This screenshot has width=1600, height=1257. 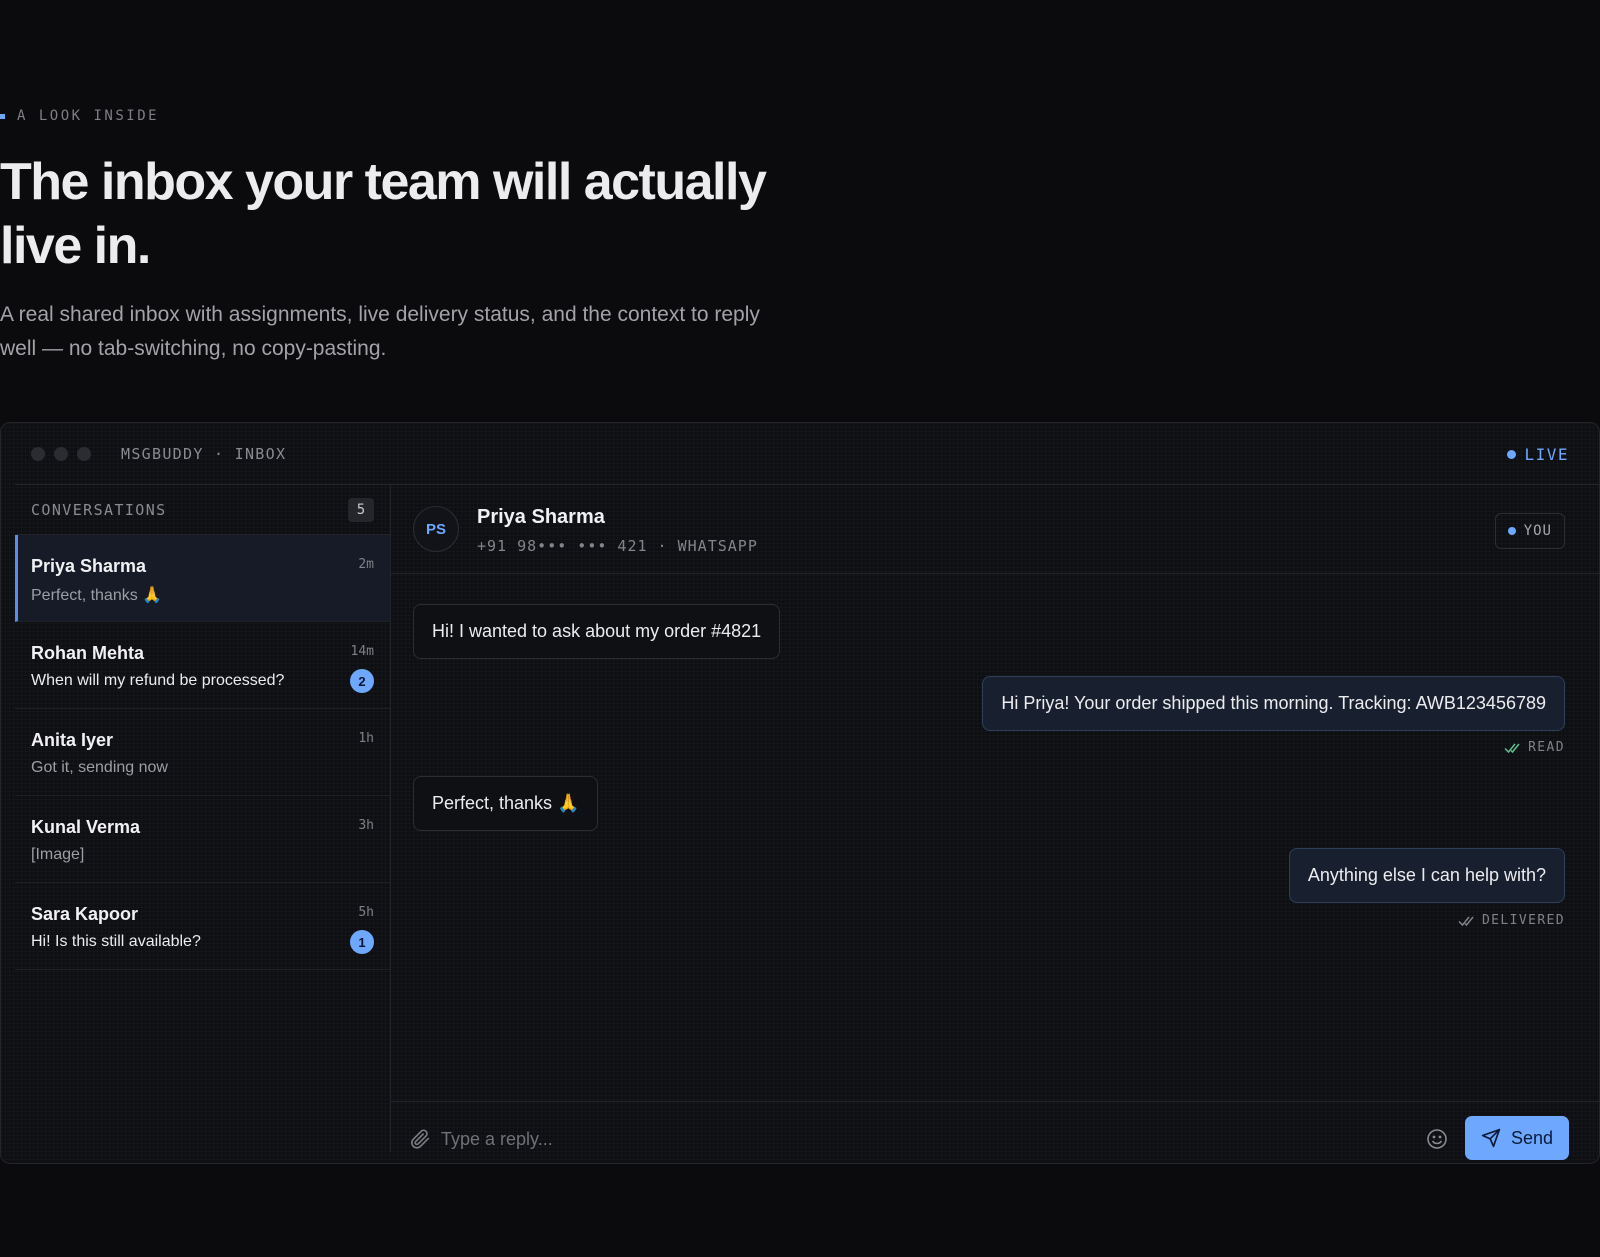 What do you see at coordinates (420, 1141) in the screenshot?
I see `paperclip-icon` at bounding box center [420, 1141].